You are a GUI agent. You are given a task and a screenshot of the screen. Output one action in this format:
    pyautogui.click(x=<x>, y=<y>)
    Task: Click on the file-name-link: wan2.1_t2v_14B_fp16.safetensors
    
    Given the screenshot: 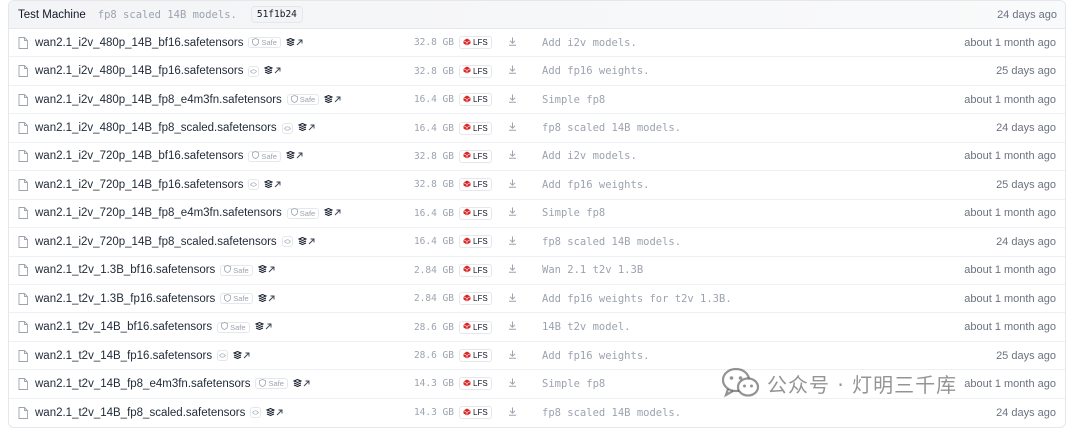 What is the action you would take?
    pyautogui.click(x=123, y=356)
    